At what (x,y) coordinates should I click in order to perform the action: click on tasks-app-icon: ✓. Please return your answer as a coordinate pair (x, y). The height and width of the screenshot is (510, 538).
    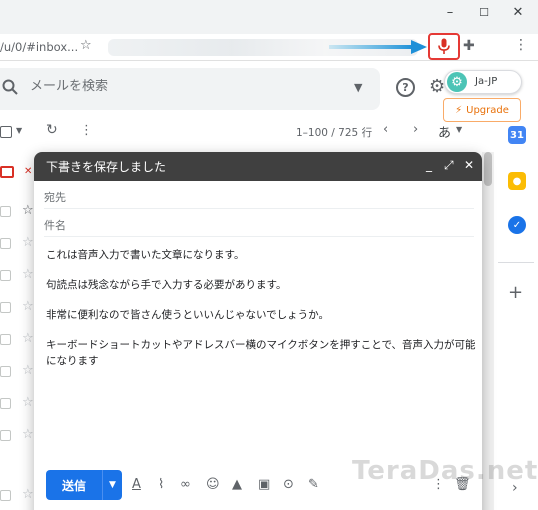
    Looking at the image, I should click on (517, 225).